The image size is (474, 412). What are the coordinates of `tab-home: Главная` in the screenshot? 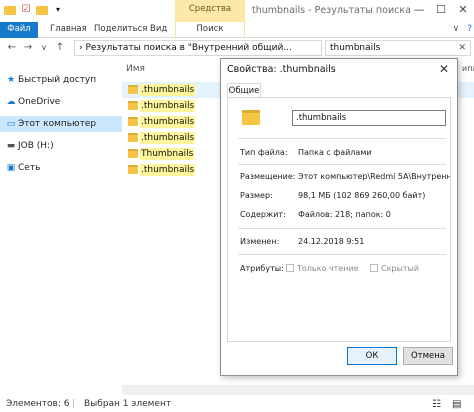 It's located at (68, 30).